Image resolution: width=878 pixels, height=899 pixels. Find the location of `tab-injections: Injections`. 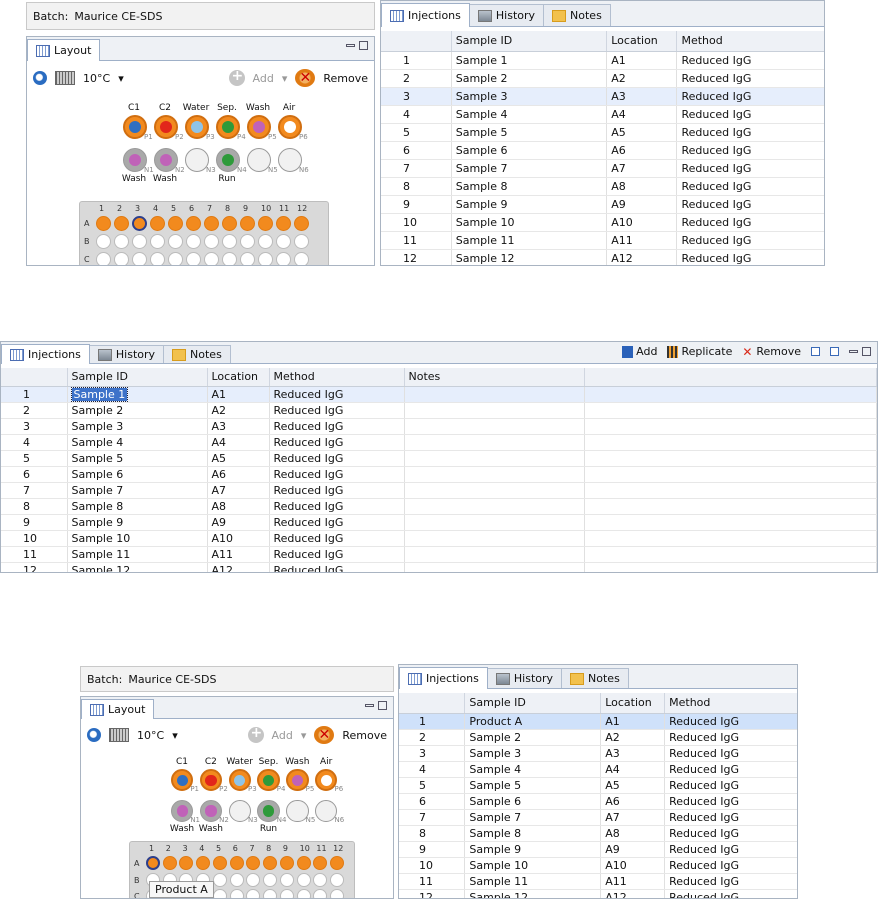

tab-injections: Injections is located at coordinates (45, 354).